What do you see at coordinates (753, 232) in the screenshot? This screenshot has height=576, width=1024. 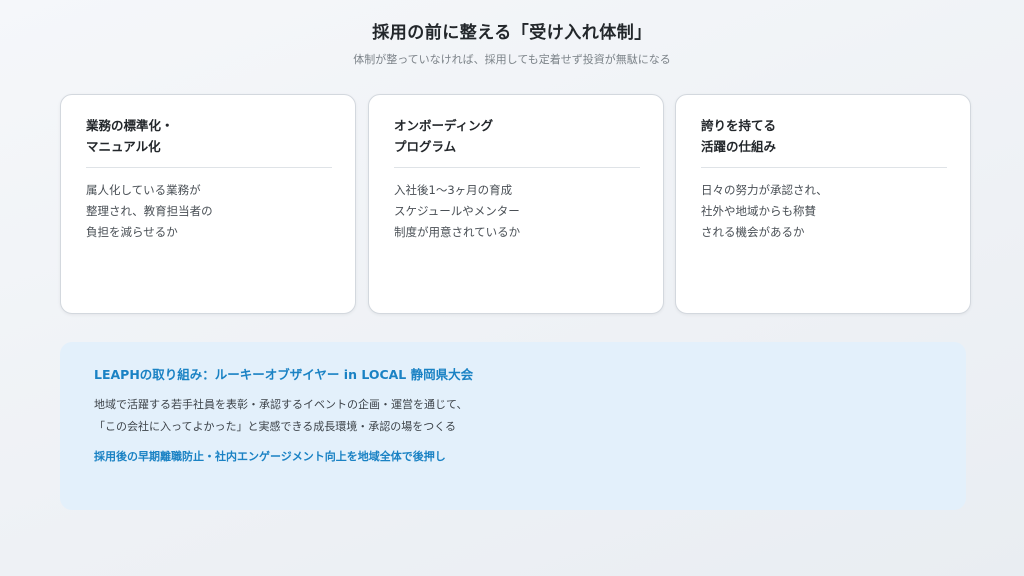 I see `card-body-line: される機会があるか` at bounding box center [753, 232].